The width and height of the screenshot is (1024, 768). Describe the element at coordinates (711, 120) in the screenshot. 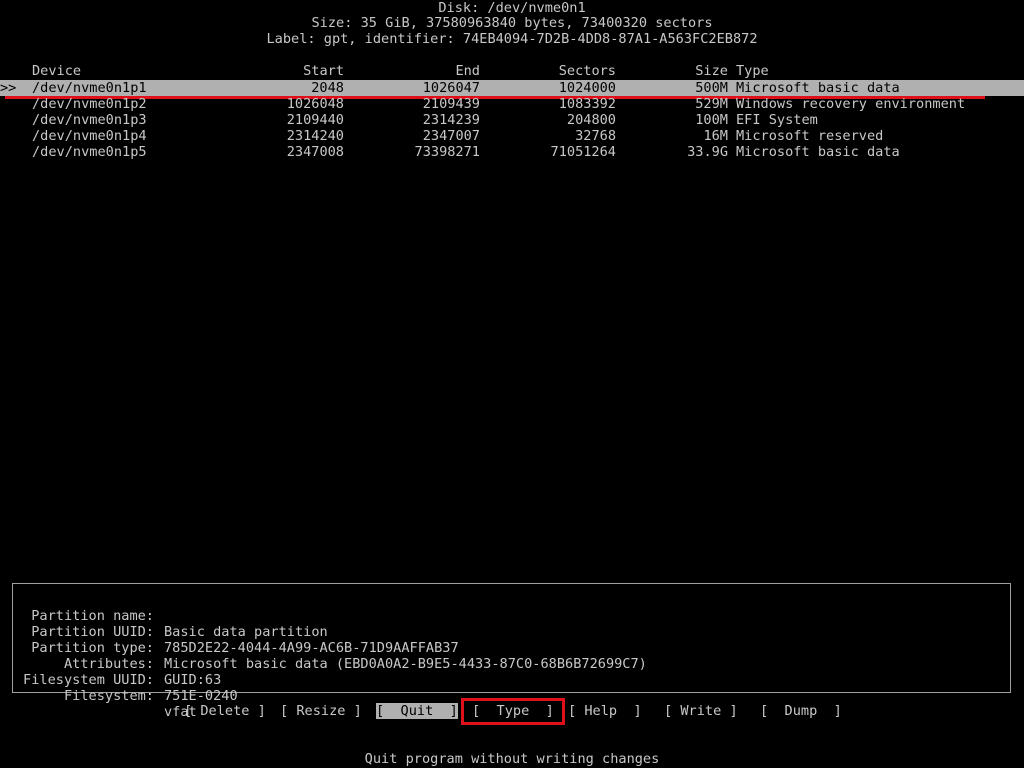

I see `row-size: 100M` at that location.